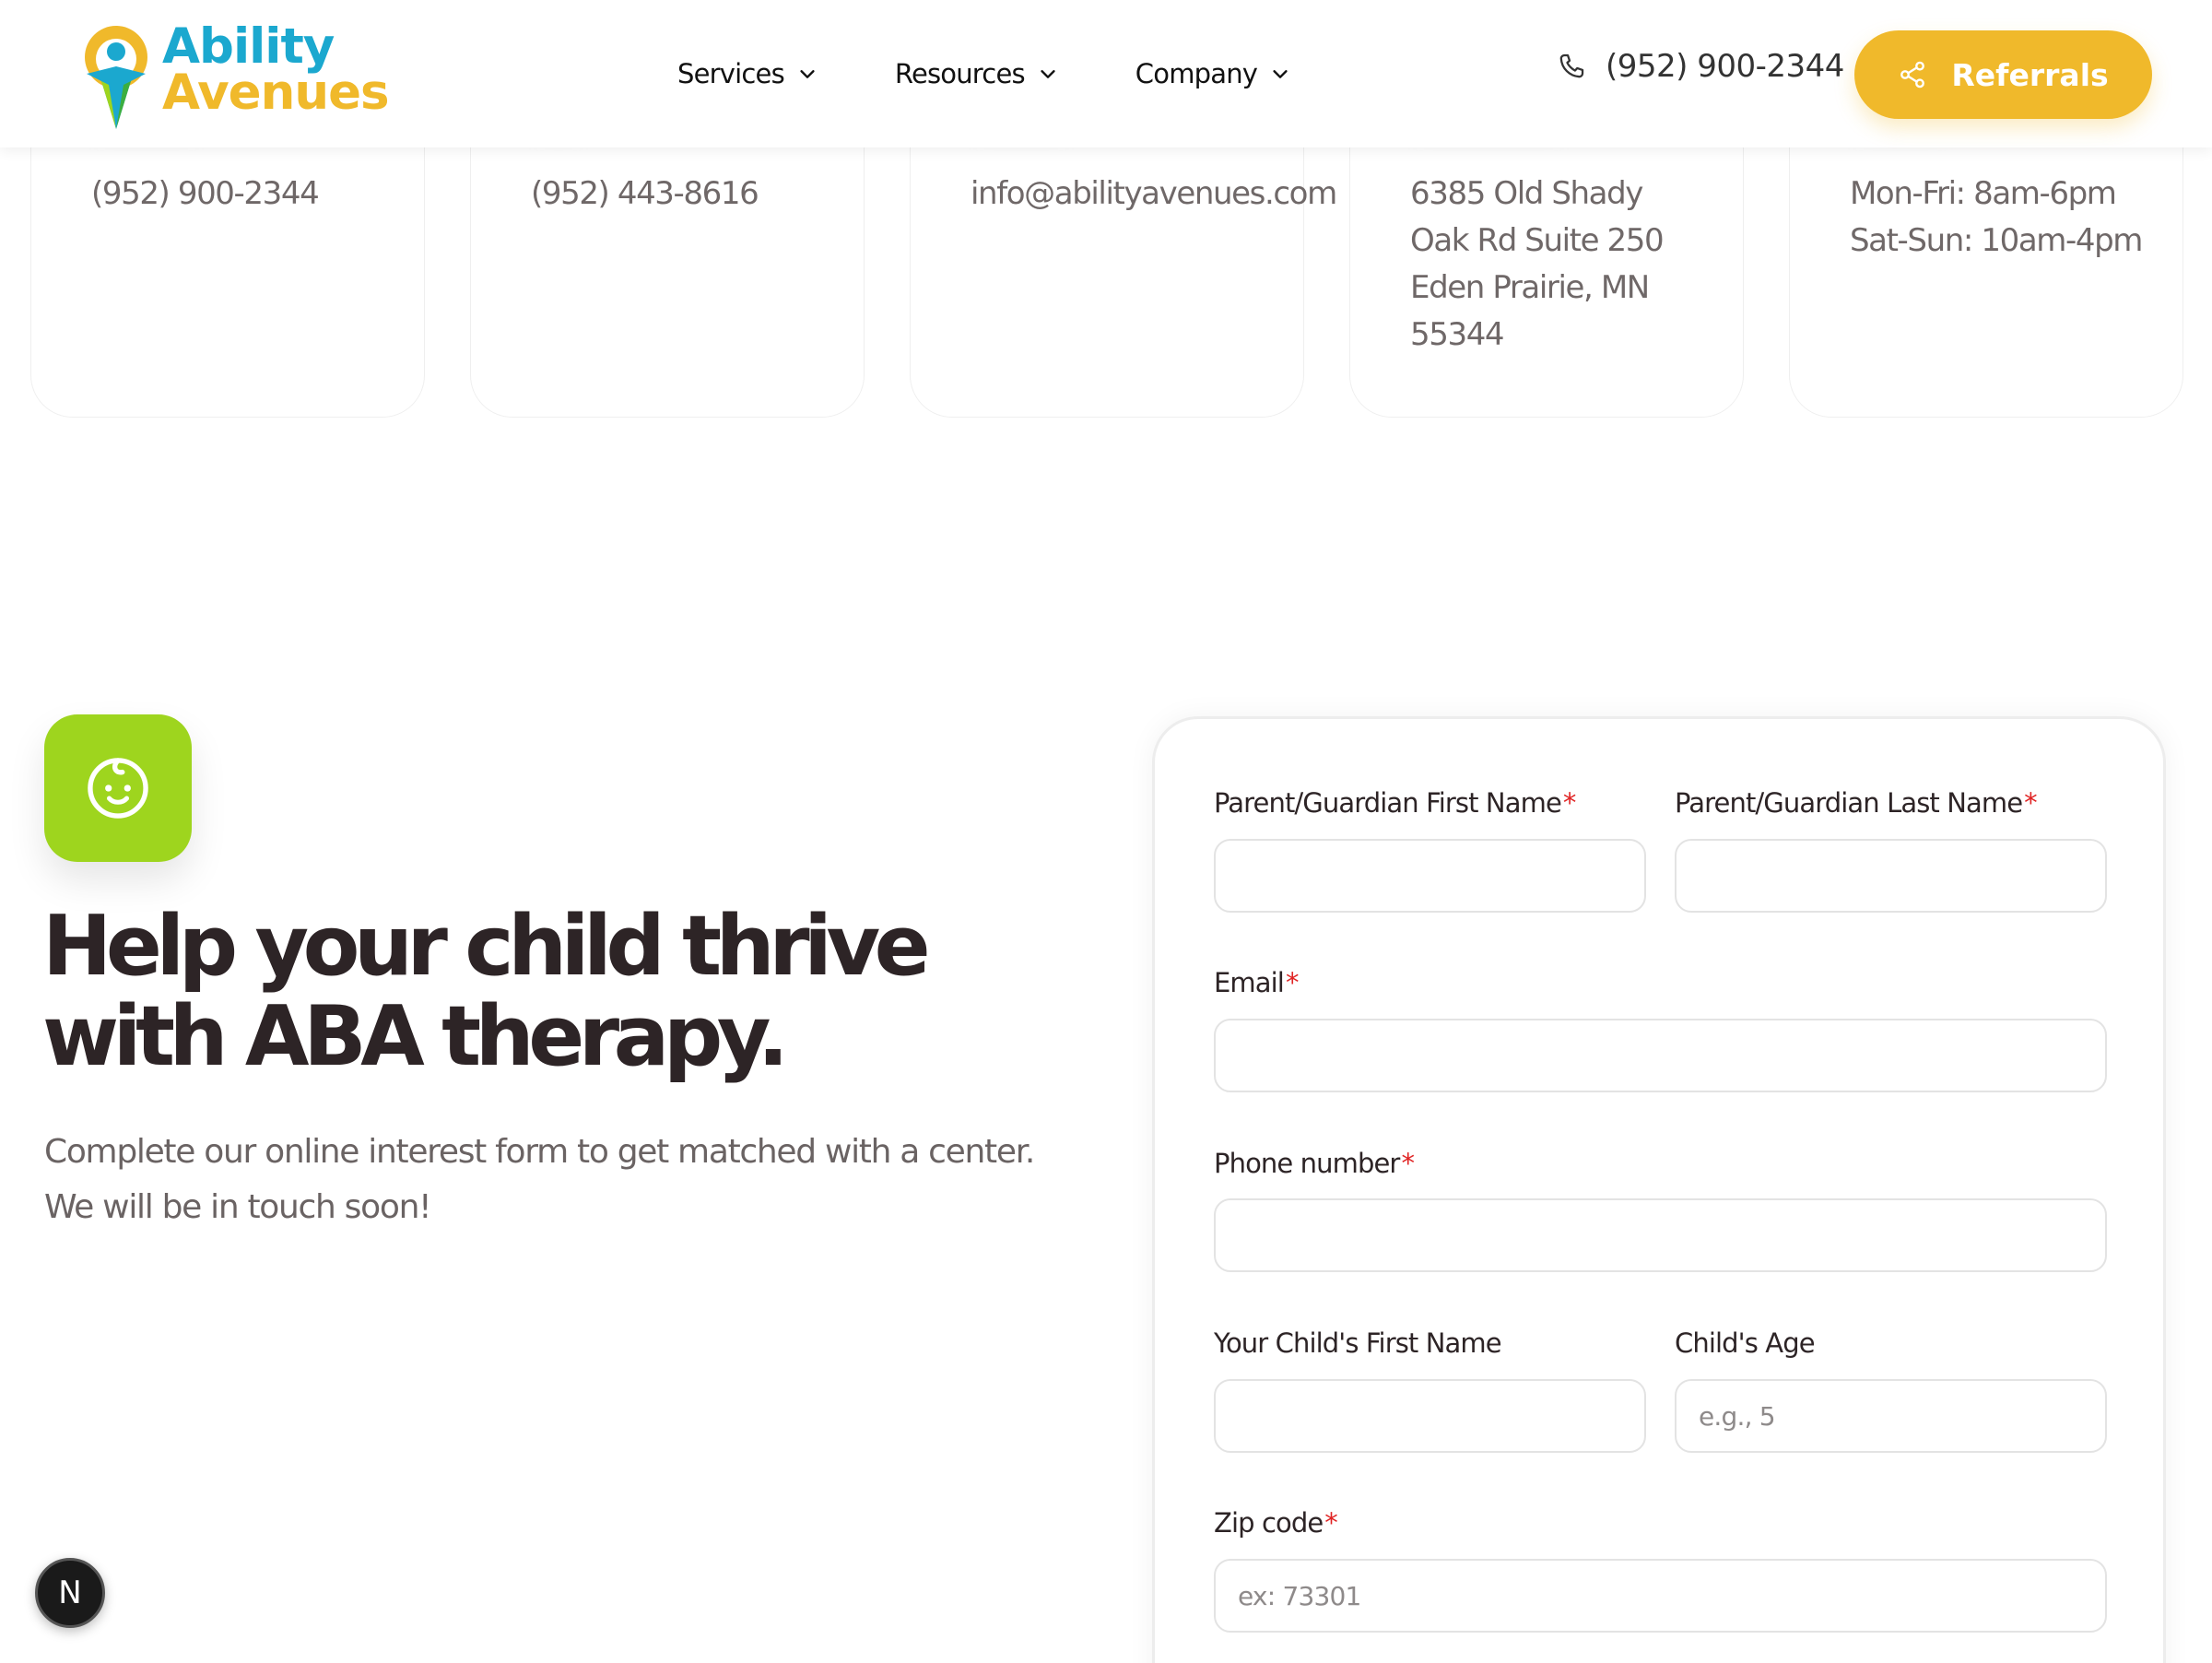 The image size is (2212, 1663). Describe the element at coordinates (1996, 217) in the screenshot. I see `contact-card-text: Mon-Fri: 8am-6pm Sat-Sun: 10am-4pm` at that location.